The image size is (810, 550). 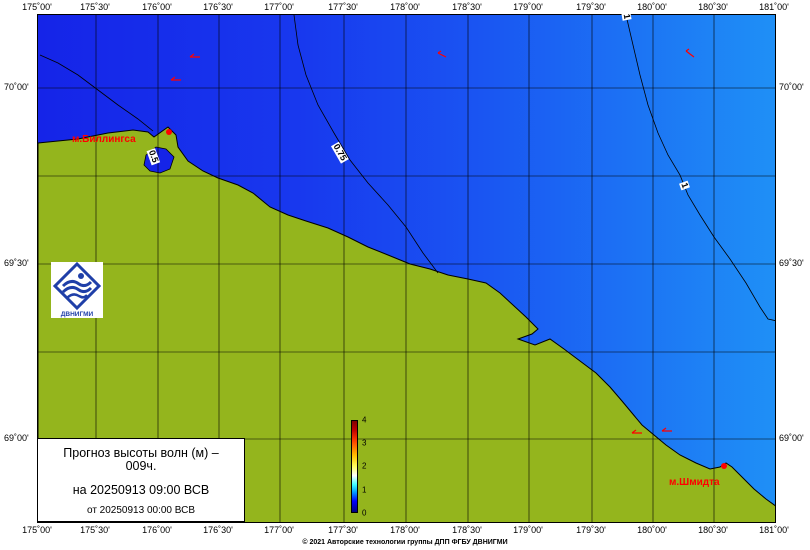 What do you see at coordinates (141, 459) in the screenshot?
I see `forecast-title: Прогноз высоты волн (м) – 009ч.` at bounding box center [141, 459].